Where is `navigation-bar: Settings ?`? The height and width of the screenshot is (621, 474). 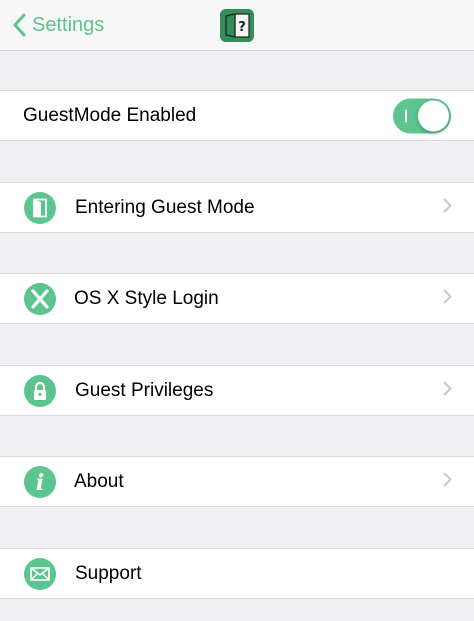 navigation-bar: Settings ? is located at coordinates (237, 25).